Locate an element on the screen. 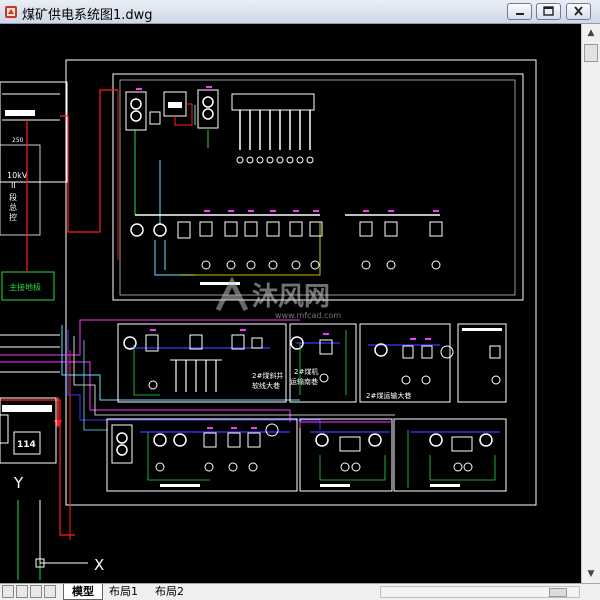 The height and width of the screenshot is (600, 600). minimize-button is located at coordinates (519, 11).